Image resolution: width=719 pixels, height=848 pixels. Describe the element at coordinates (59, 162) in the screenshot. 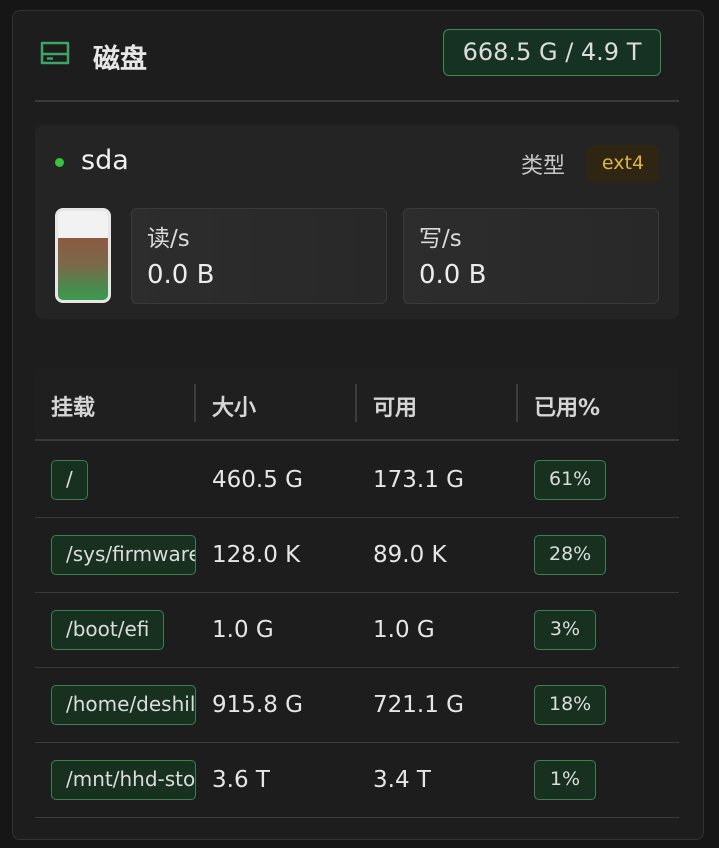

I see `status-dot` at that location.